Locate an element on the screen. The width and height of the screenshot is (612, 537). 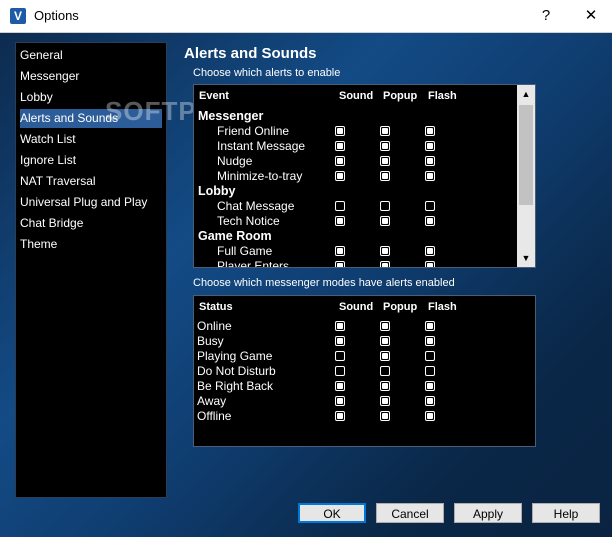
help-title-button: ? is located at coordinates (546, 16).